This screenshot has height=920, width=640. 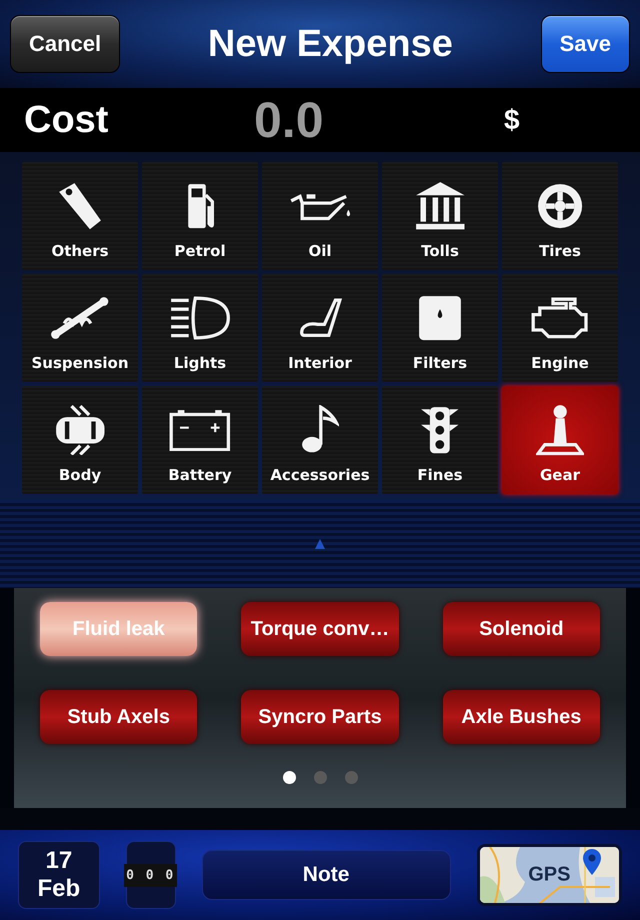 I want to click on category-tile: Tolls, so click(x=440, y=216).